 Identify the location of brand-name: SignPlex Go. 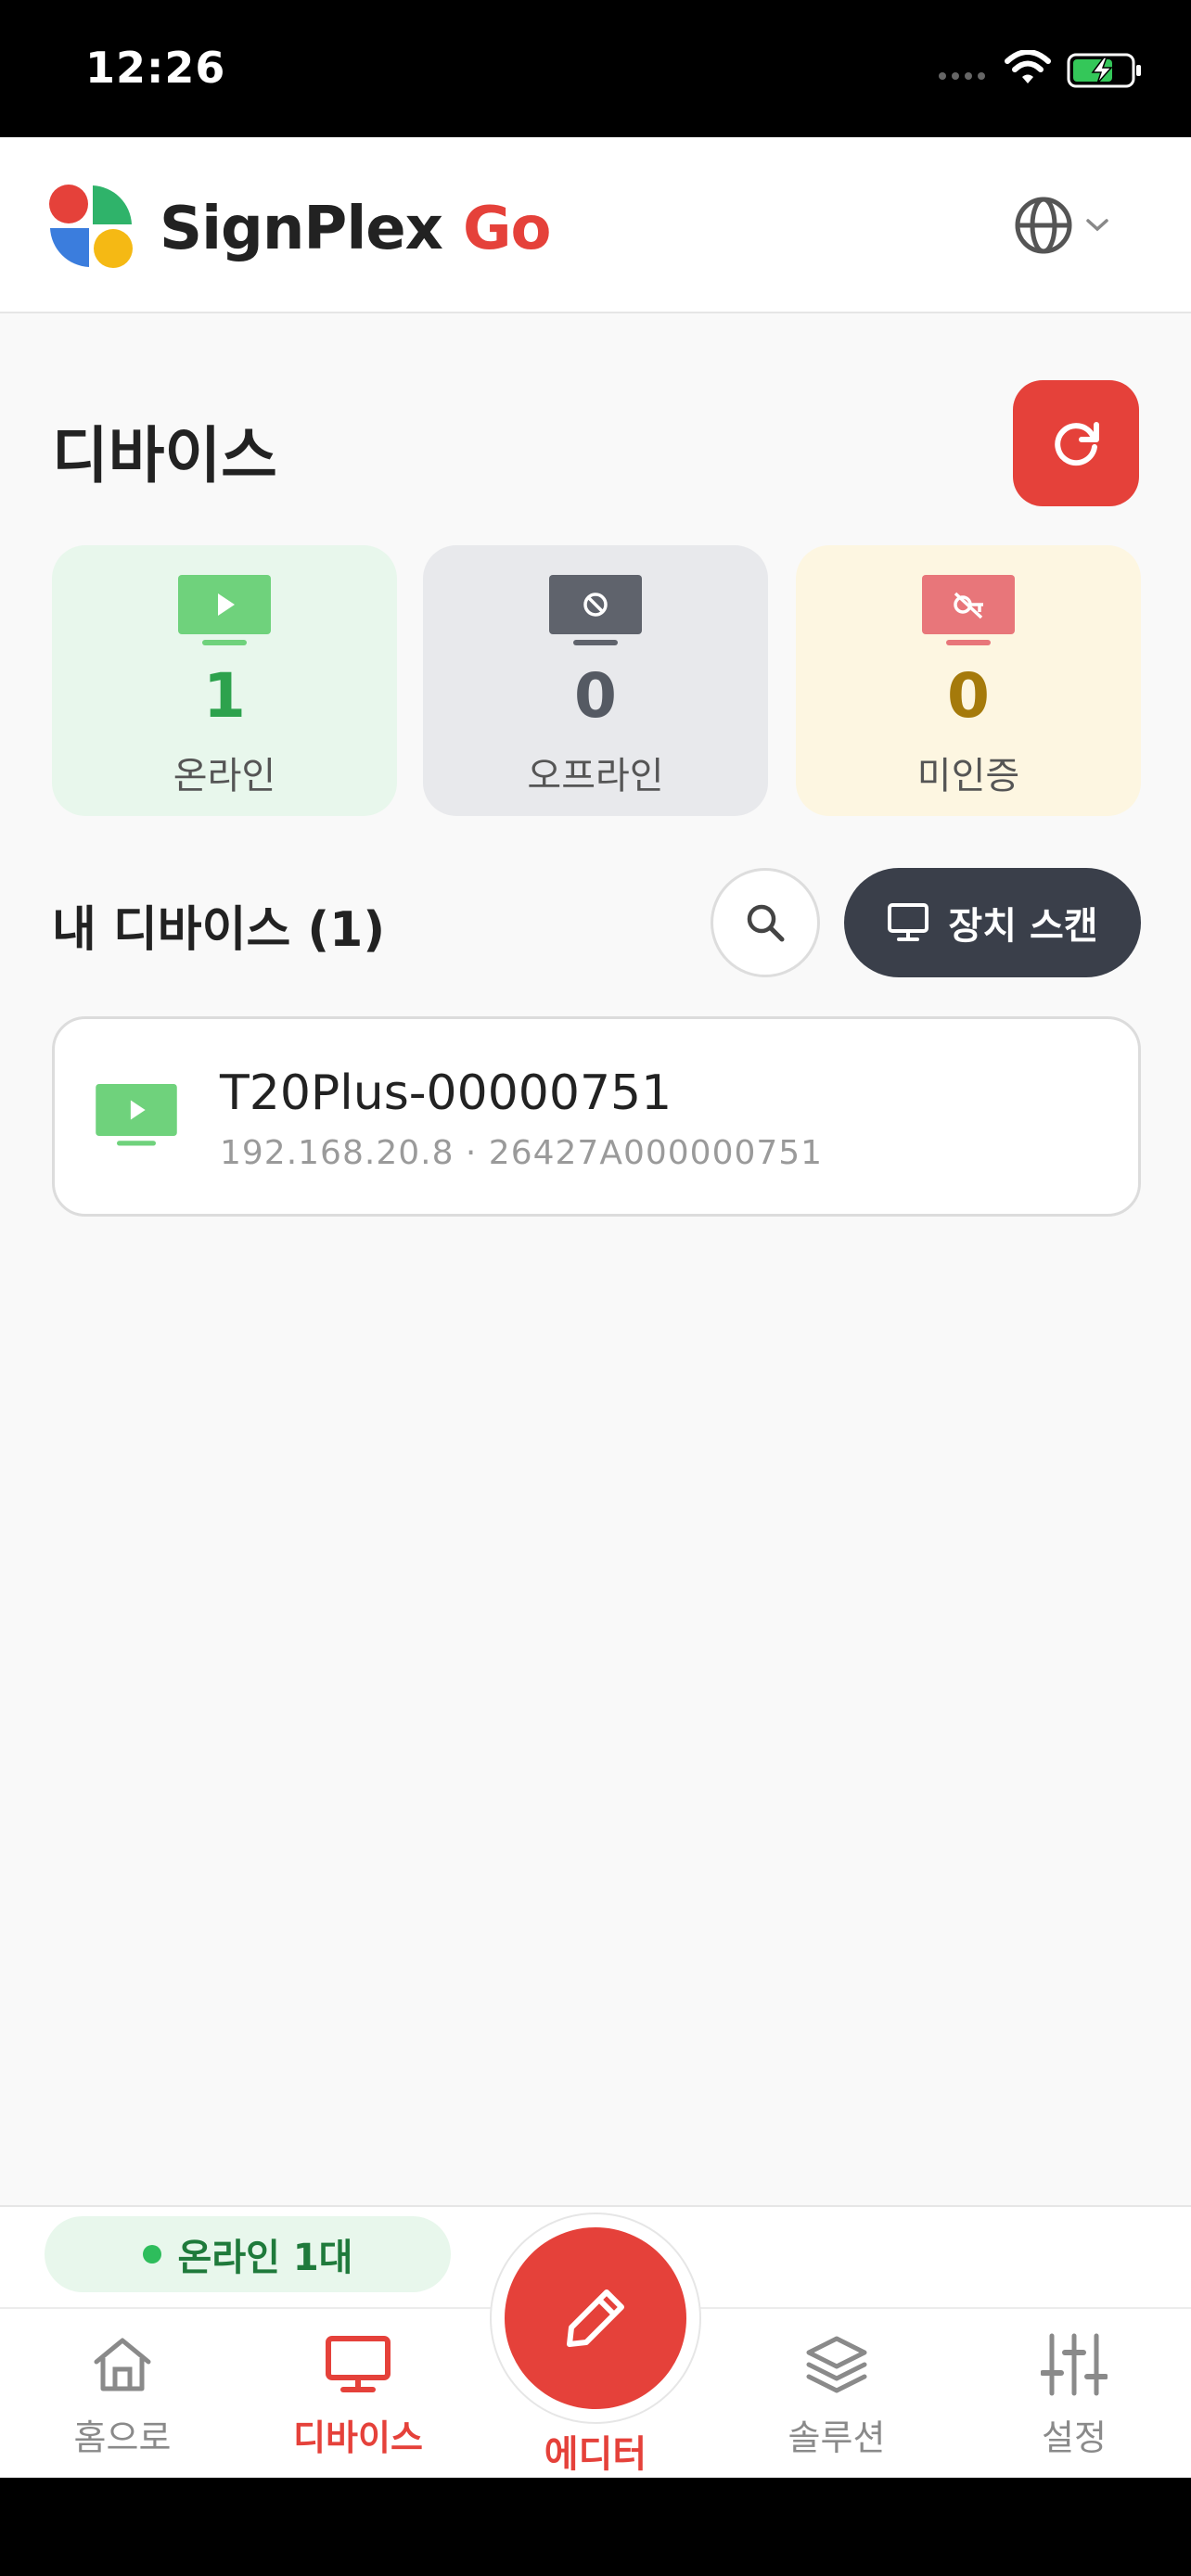
(355, 229).